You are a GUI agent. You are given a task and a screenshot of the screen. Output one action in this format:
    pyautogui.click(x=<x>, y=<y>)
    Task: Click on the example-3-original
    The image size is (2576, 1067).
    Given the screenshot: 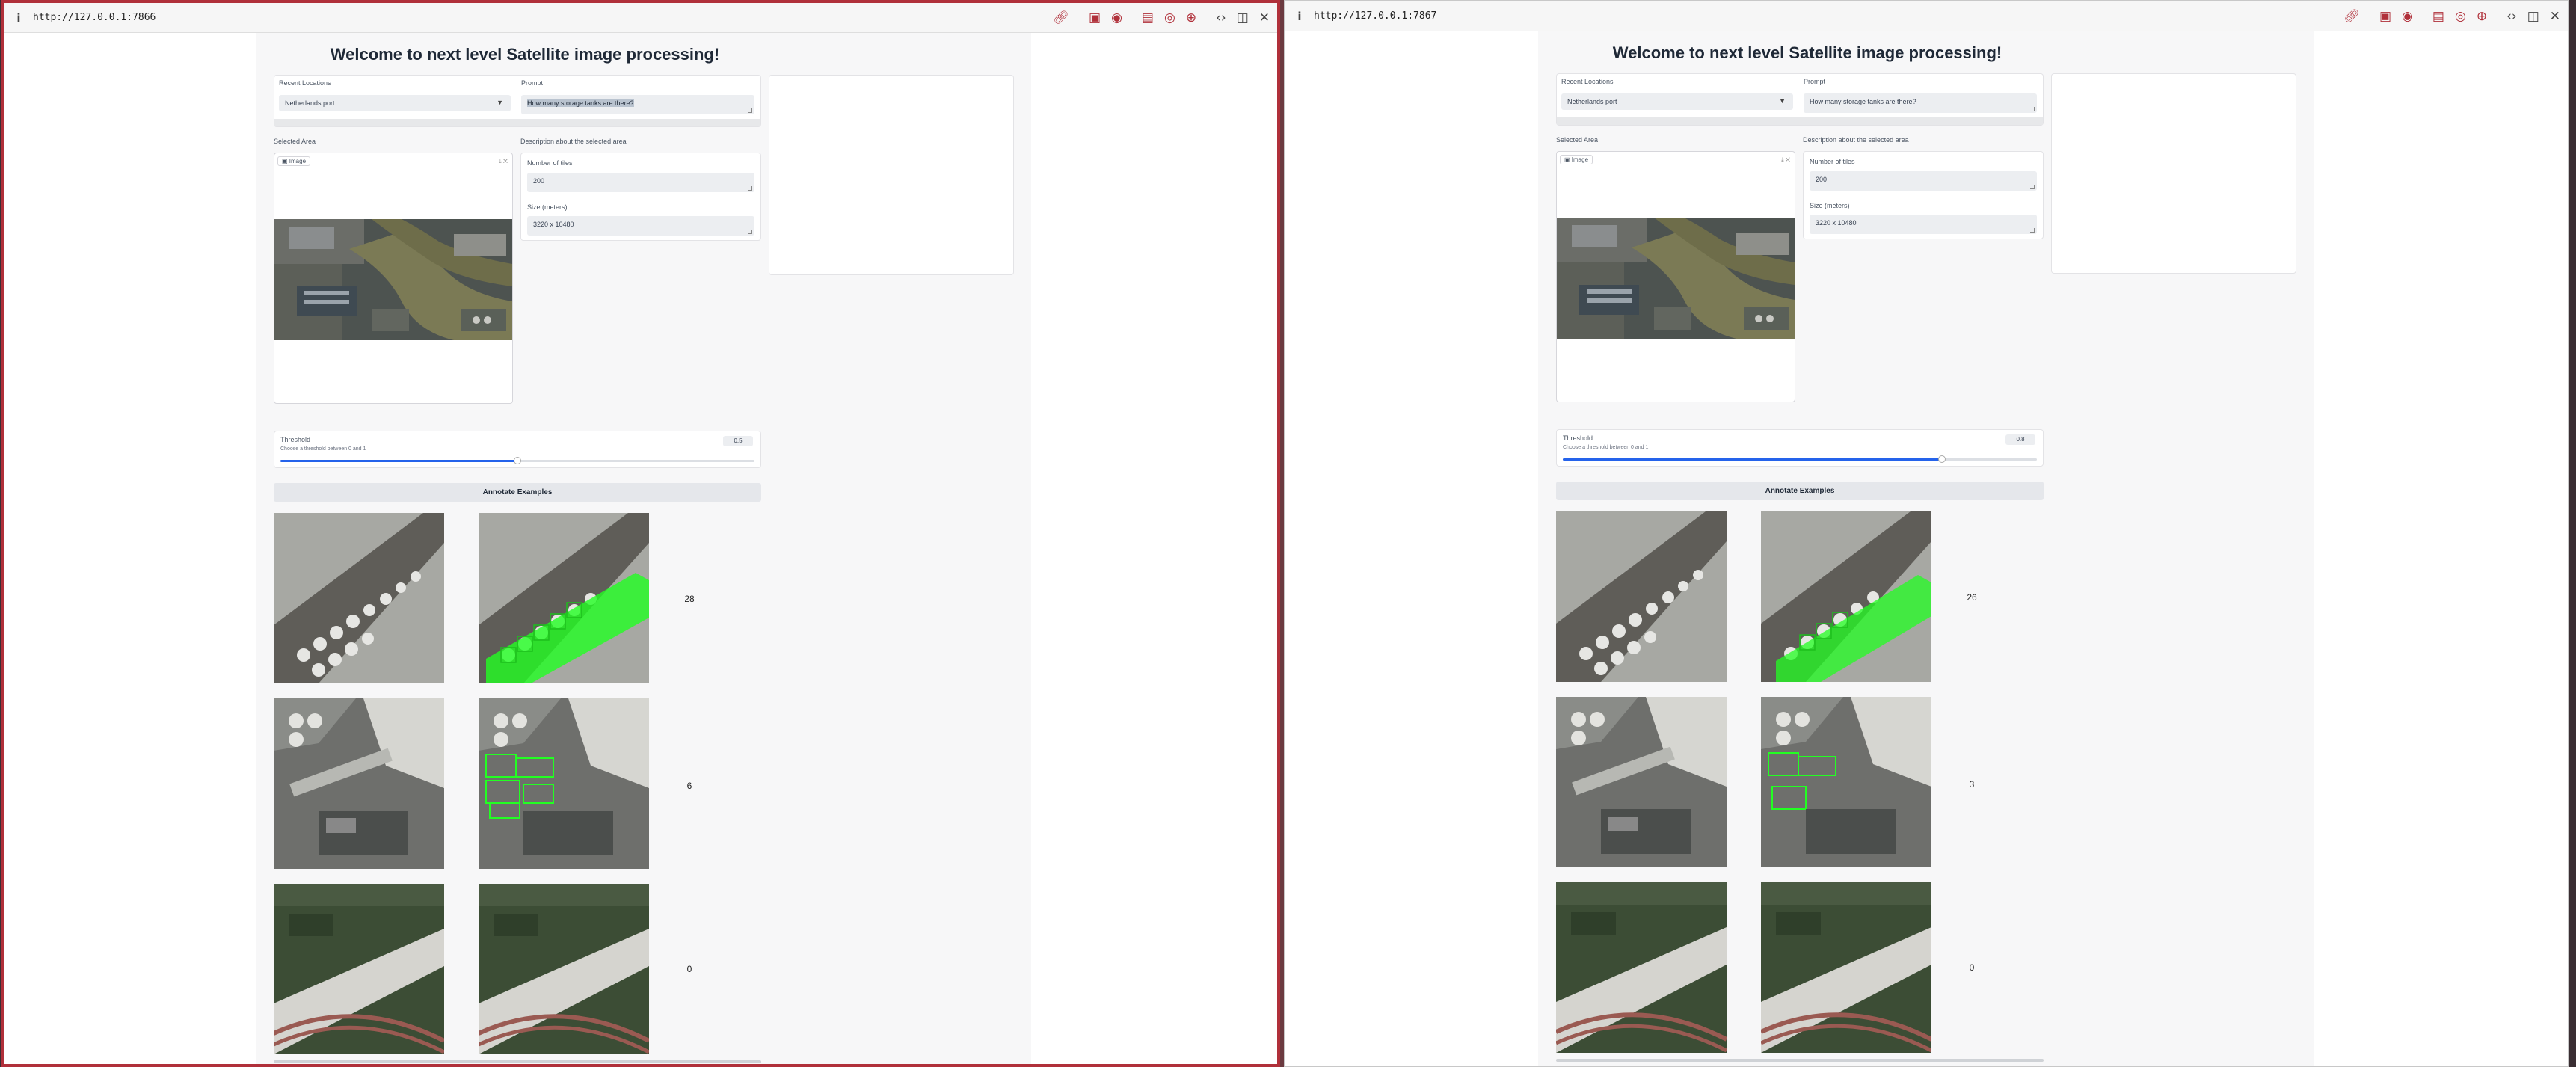 What is the action you would take?
    pyautogui.click(x=1642, y=967)
    